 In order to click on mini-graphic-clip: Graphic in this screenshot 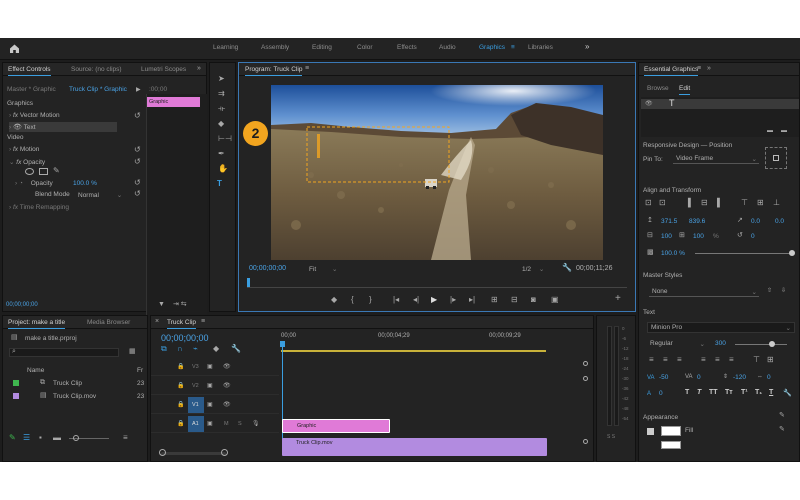, I will do `click(173, 102)`.